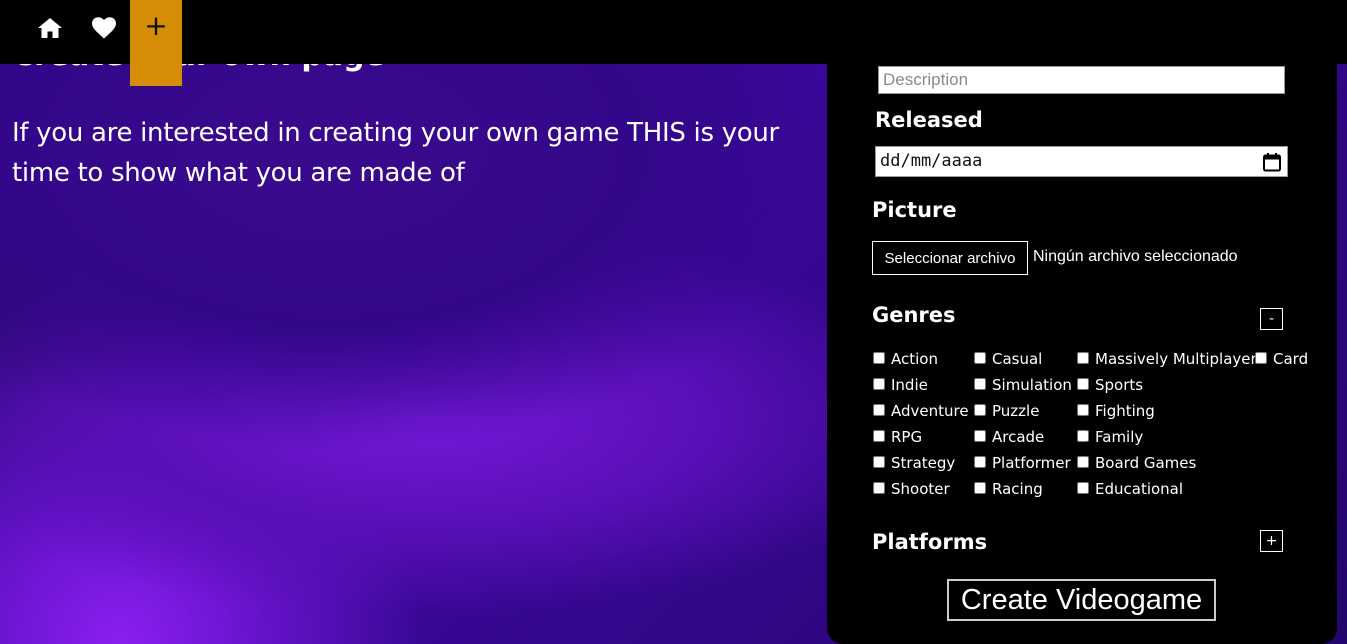 The width and height of the screenshot is (1347, 644). What do you see at coordinates (1018, 437) in the screenshot?
I see `genre-label: Arcade` at bounding box center [1018, 437].